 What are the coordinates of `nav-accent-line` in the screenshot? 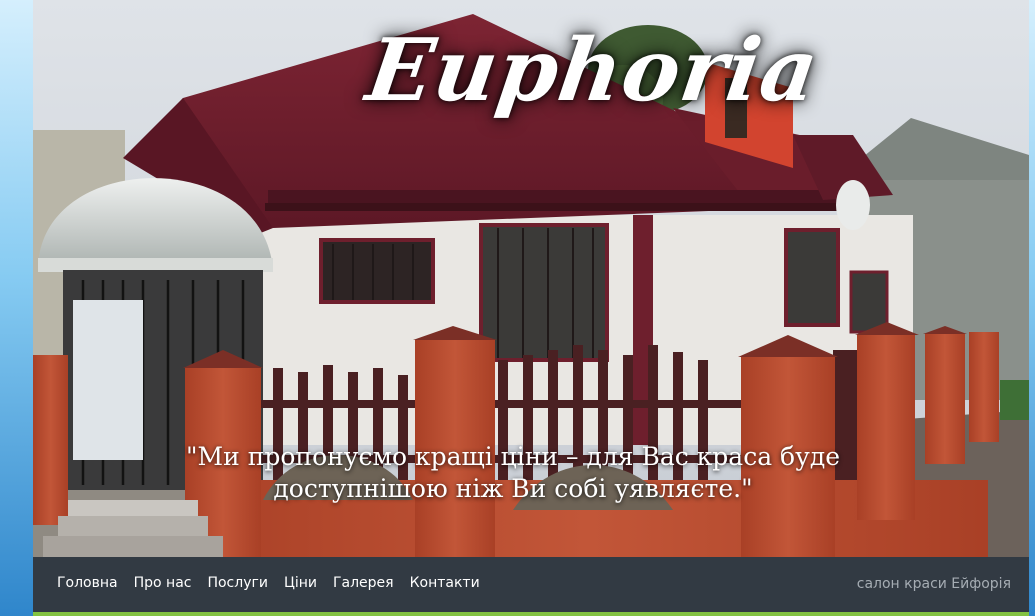 It's located at (531, 614).